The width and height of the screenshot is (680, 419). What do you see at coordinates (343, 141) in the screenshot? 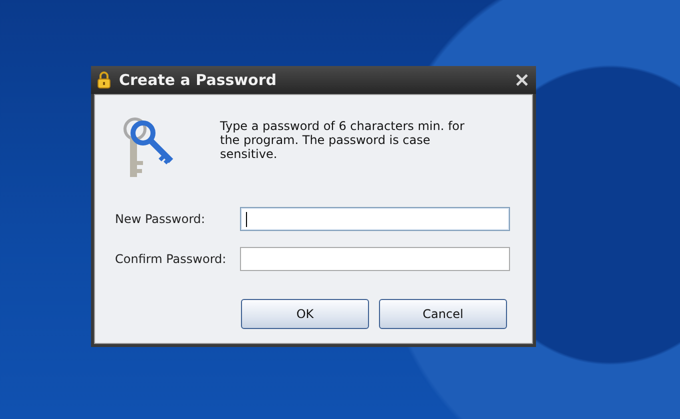
I see `instruction-text: Type a password of 6 characters min. for the program. The password is case sensitive.` at bounding box center [343, 141].